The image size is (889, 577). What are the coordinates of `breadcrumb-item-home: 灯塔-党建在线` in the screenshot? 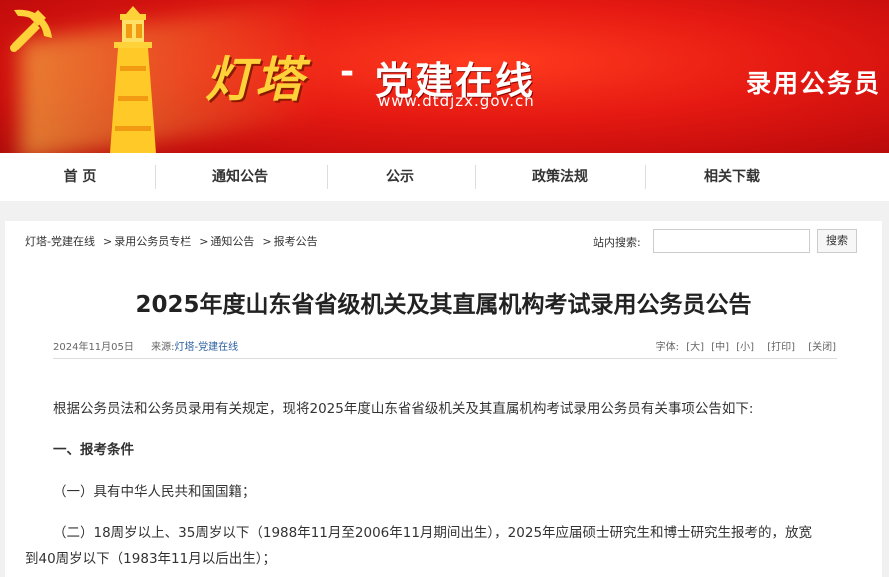 It's located at (60, 241).